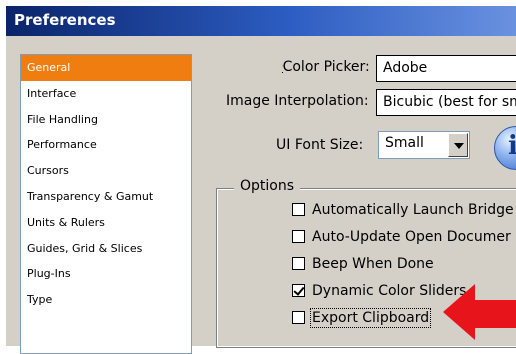 This screenshot has width=516, height=354. Describe the element at coordinates (411, 237) in the screenshot. I see `option-label: Auto-Update Open Documer` at that location.